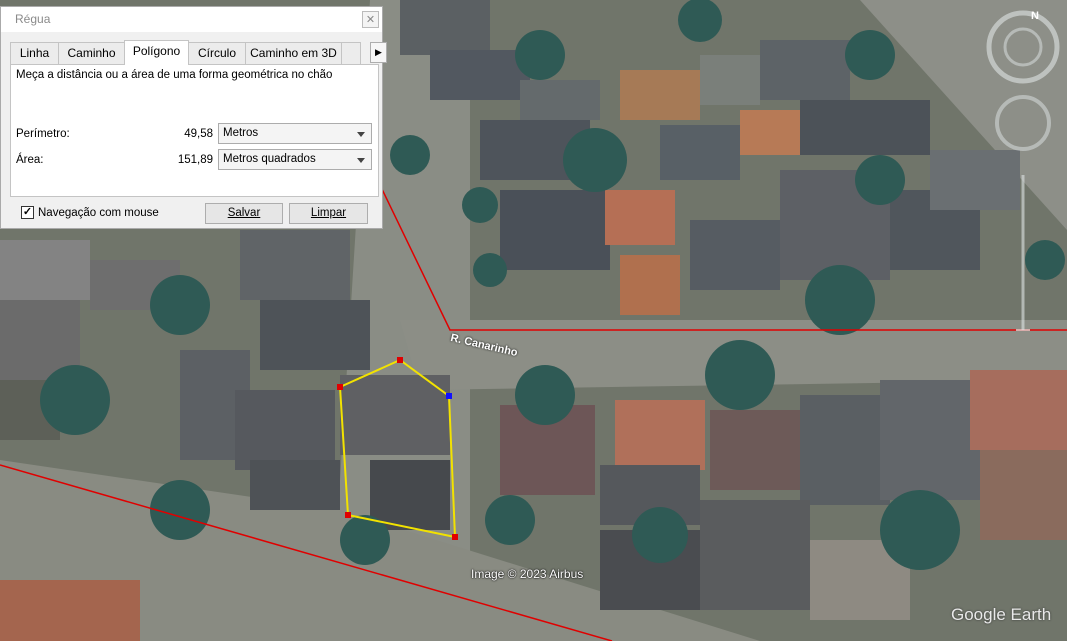  What do you see at coordinates (195, 160) in the screenshot?
I see `area-value: 151,89` at bounding box center [195, 160].